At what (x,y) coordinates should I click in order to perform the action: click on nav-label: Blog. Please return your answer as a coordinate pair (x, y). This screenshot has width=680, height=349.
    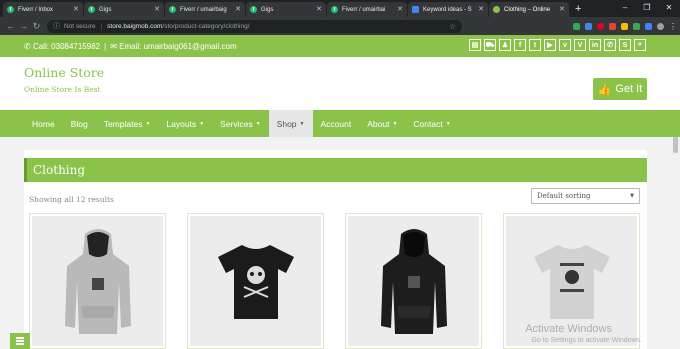
    Looking at the image, I should click on (79, 123).